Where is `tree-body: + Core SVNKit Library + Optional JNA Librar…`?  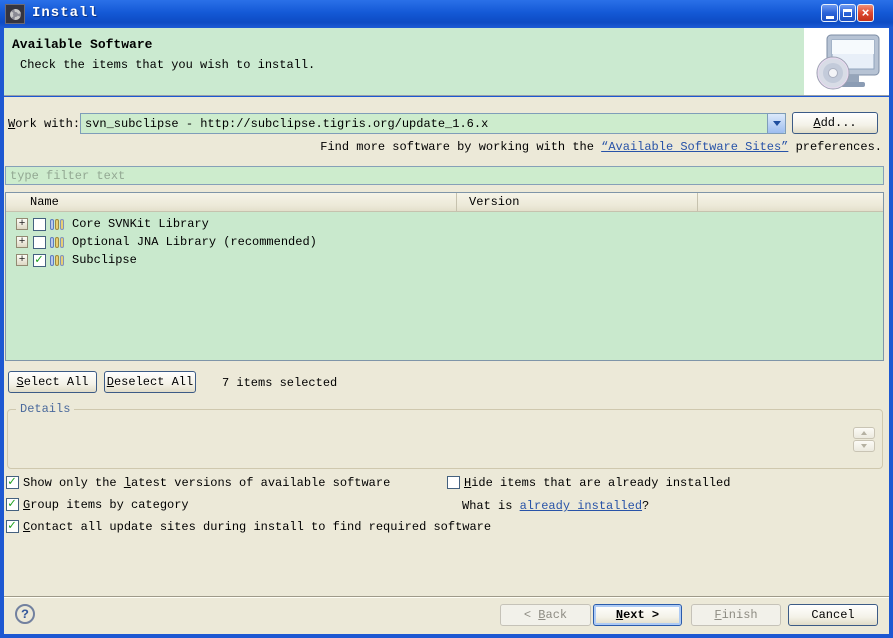 tree-body: + Core SVNKit Library + Optional JNA Librar… is located at coordinates (444, 240).